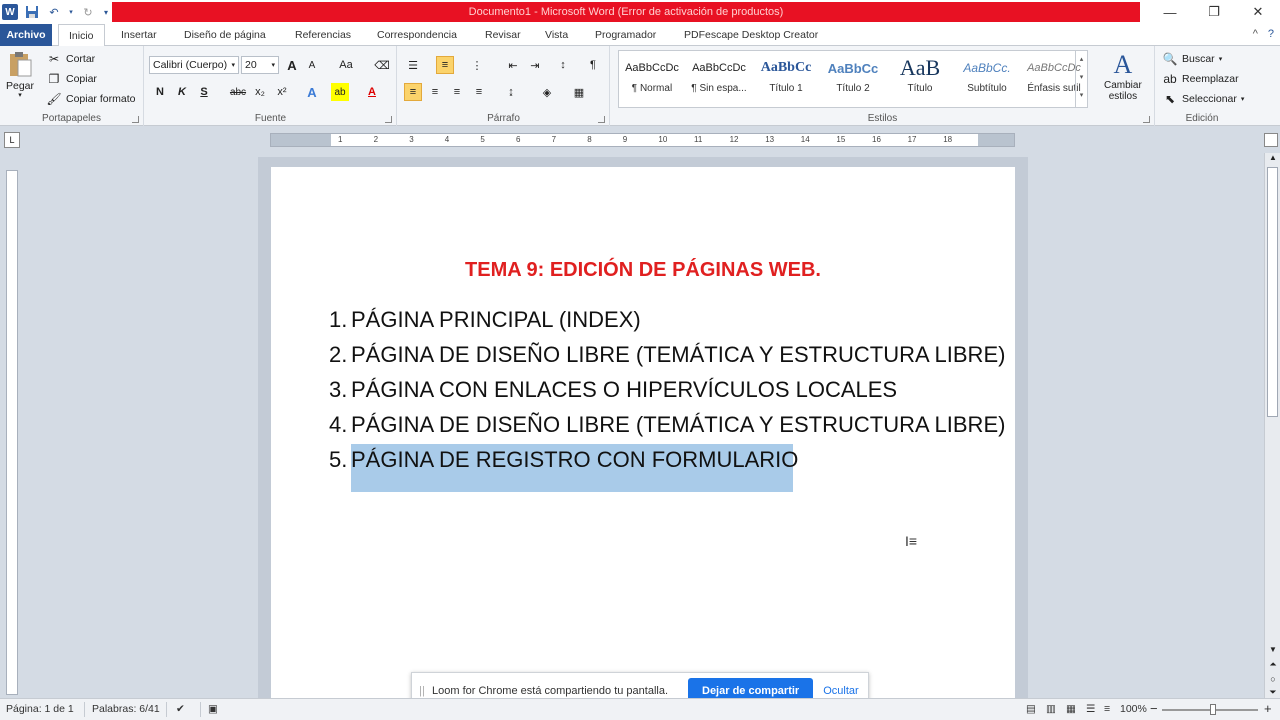 The height and width of the screenshot is (720, 1280). I want to click on proofing-icon: ✔, so click(180, 709).